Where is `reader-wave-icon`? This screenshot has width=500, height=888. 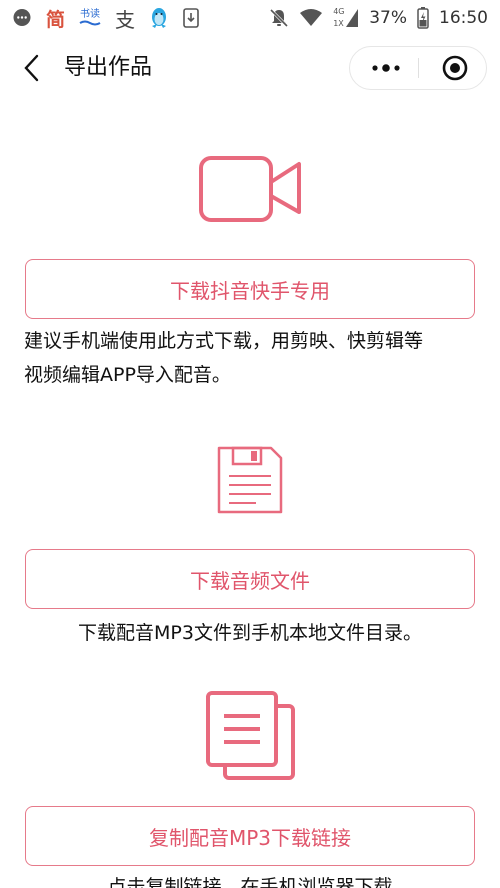
reader-wave-icon is located at coordinates (90, 23).